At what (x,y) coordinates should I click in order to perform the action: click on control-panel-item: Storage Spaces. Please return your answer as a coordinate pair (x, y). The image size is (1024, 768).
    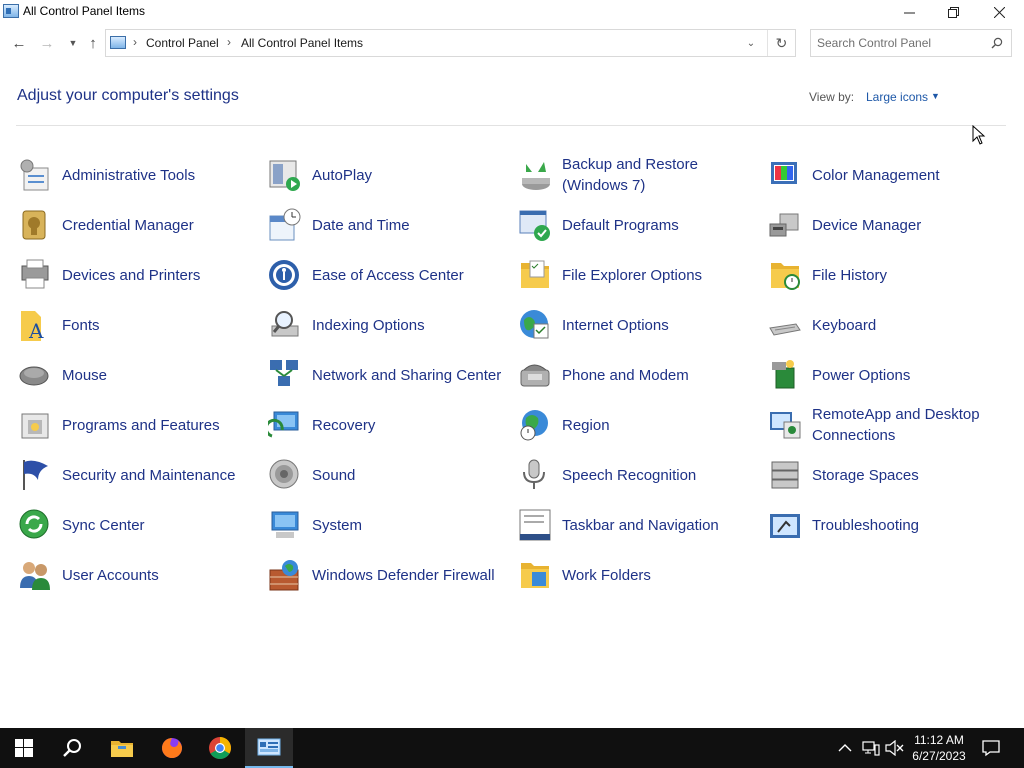
    Looking at the image, I should click on (888, 475).